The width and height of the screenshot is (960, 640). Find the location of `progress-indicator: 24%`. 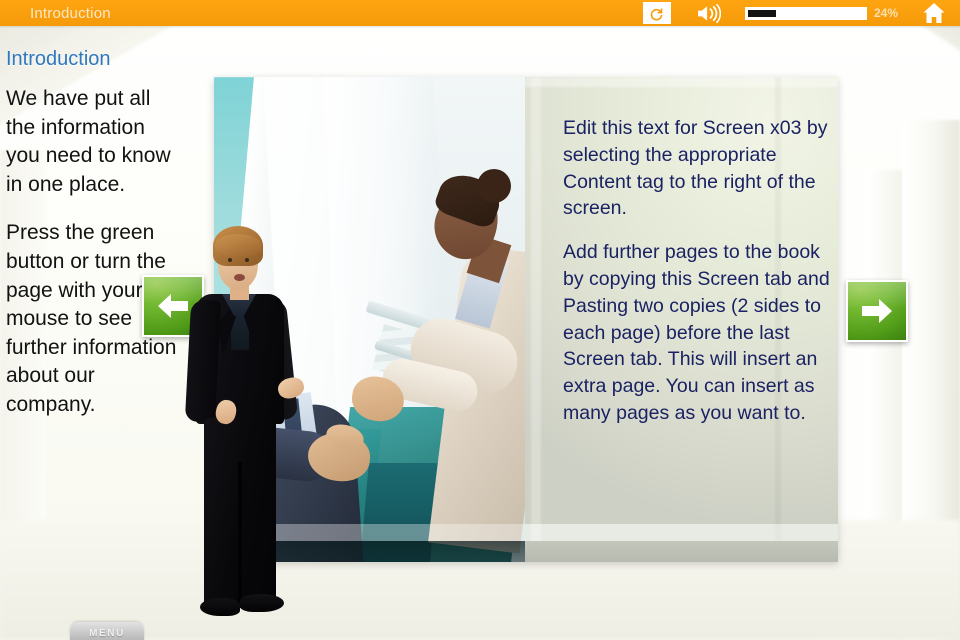

progress-indicator: 24% is located at coordinates (821, 13).